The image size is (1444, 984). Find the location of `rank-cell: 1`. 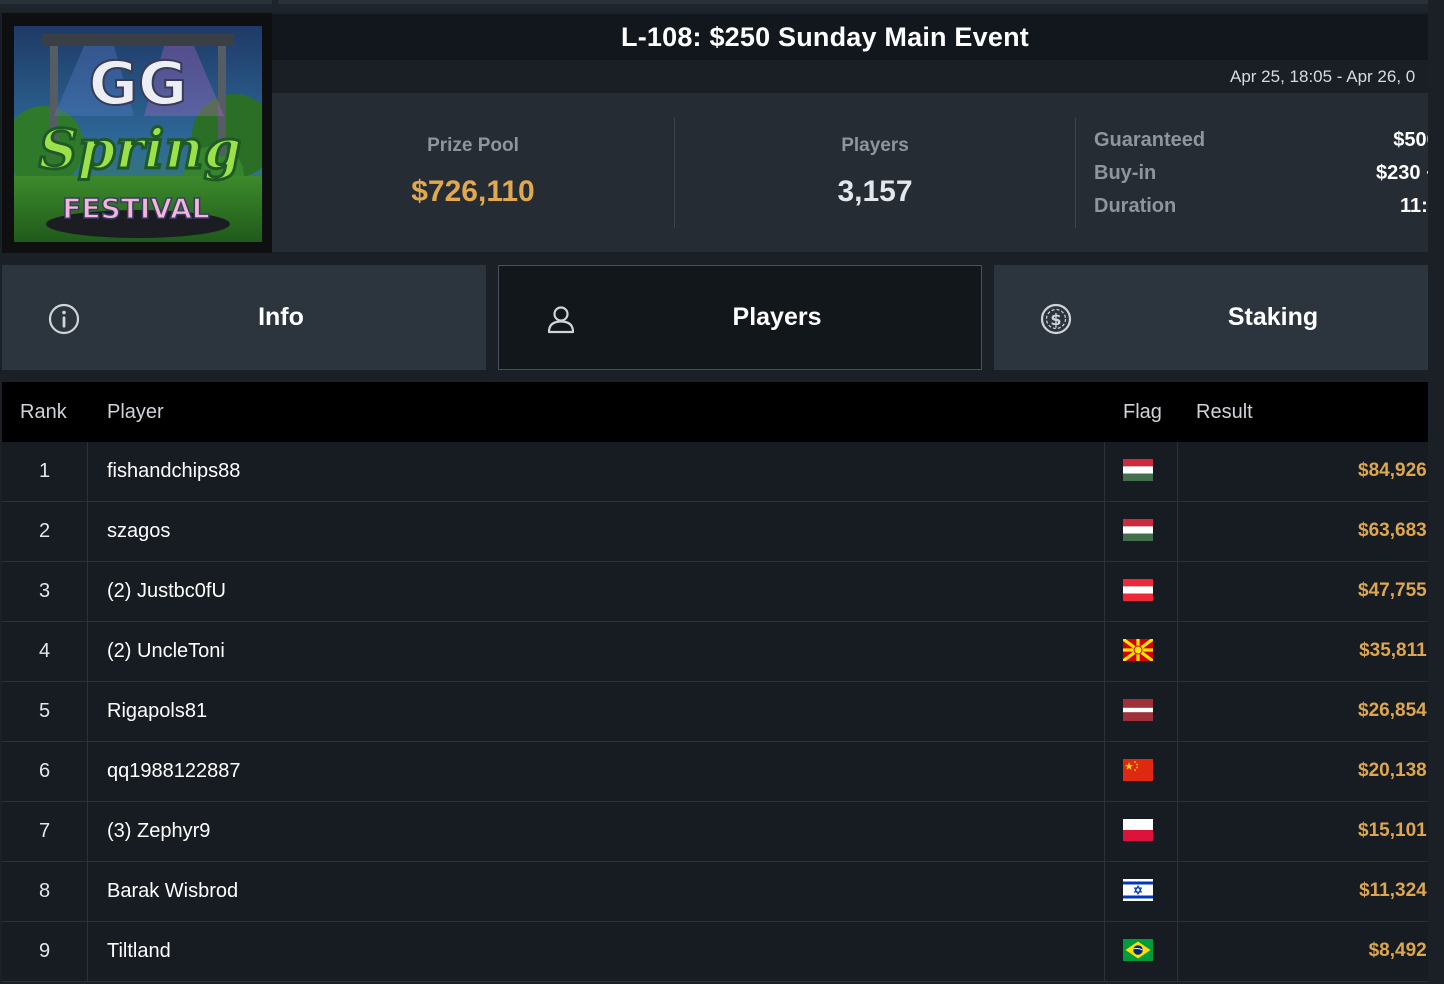

rank-cell: 1 is located at coordinates (45, 472).